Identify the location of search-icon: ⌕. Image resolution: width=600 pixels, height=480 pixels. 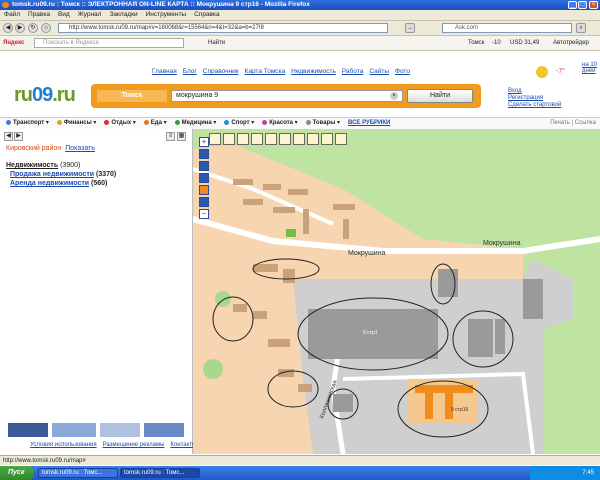
(581, 28).